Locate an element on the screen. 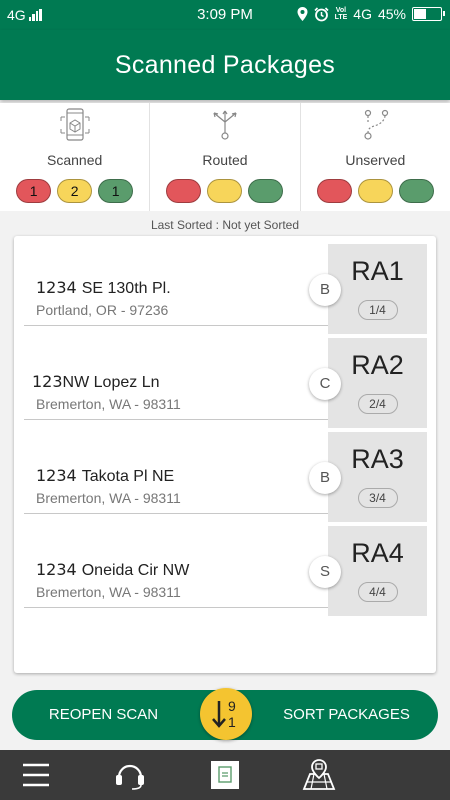 The image size is (450, 800). zone-code: RA2 is located at coordinates (377, 365).